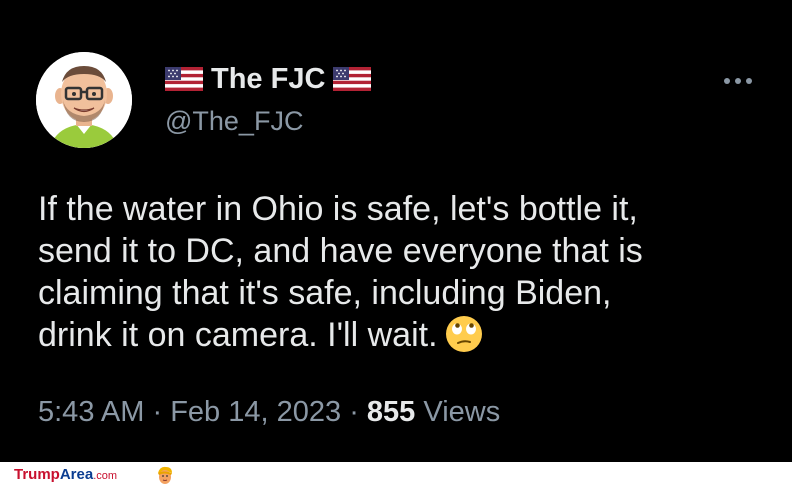 This screenshot has width=792, height=487. I want to click on user-handle: @The_FJC, so click(234, 121).